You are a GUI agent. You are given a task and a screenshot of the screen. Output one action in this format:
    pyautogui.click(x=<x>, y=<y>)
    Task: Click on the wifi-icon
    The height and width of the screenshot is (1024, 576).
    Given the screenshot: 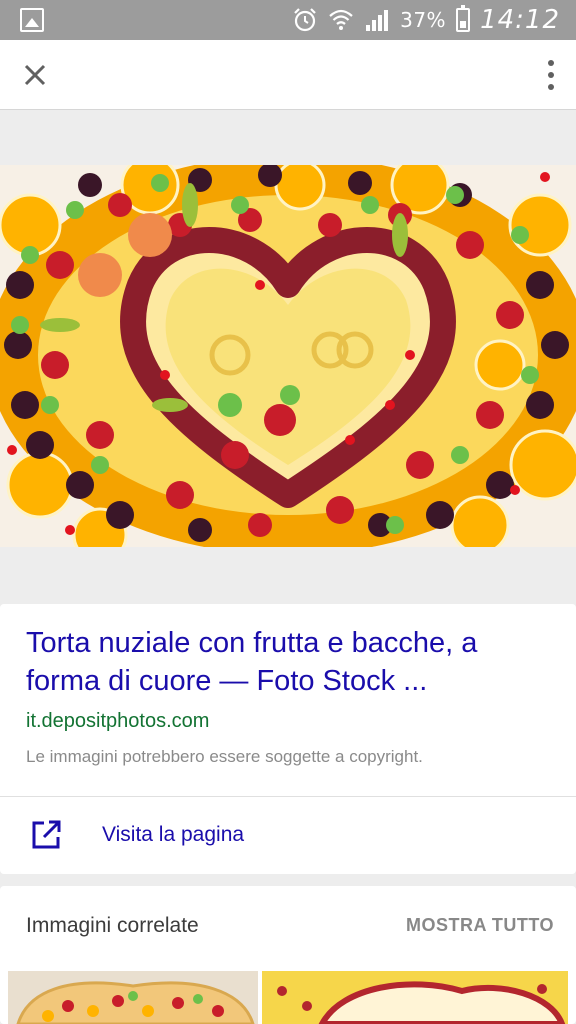 What is the action you would take?
    pyautogui.click(x=341, y=19)
    